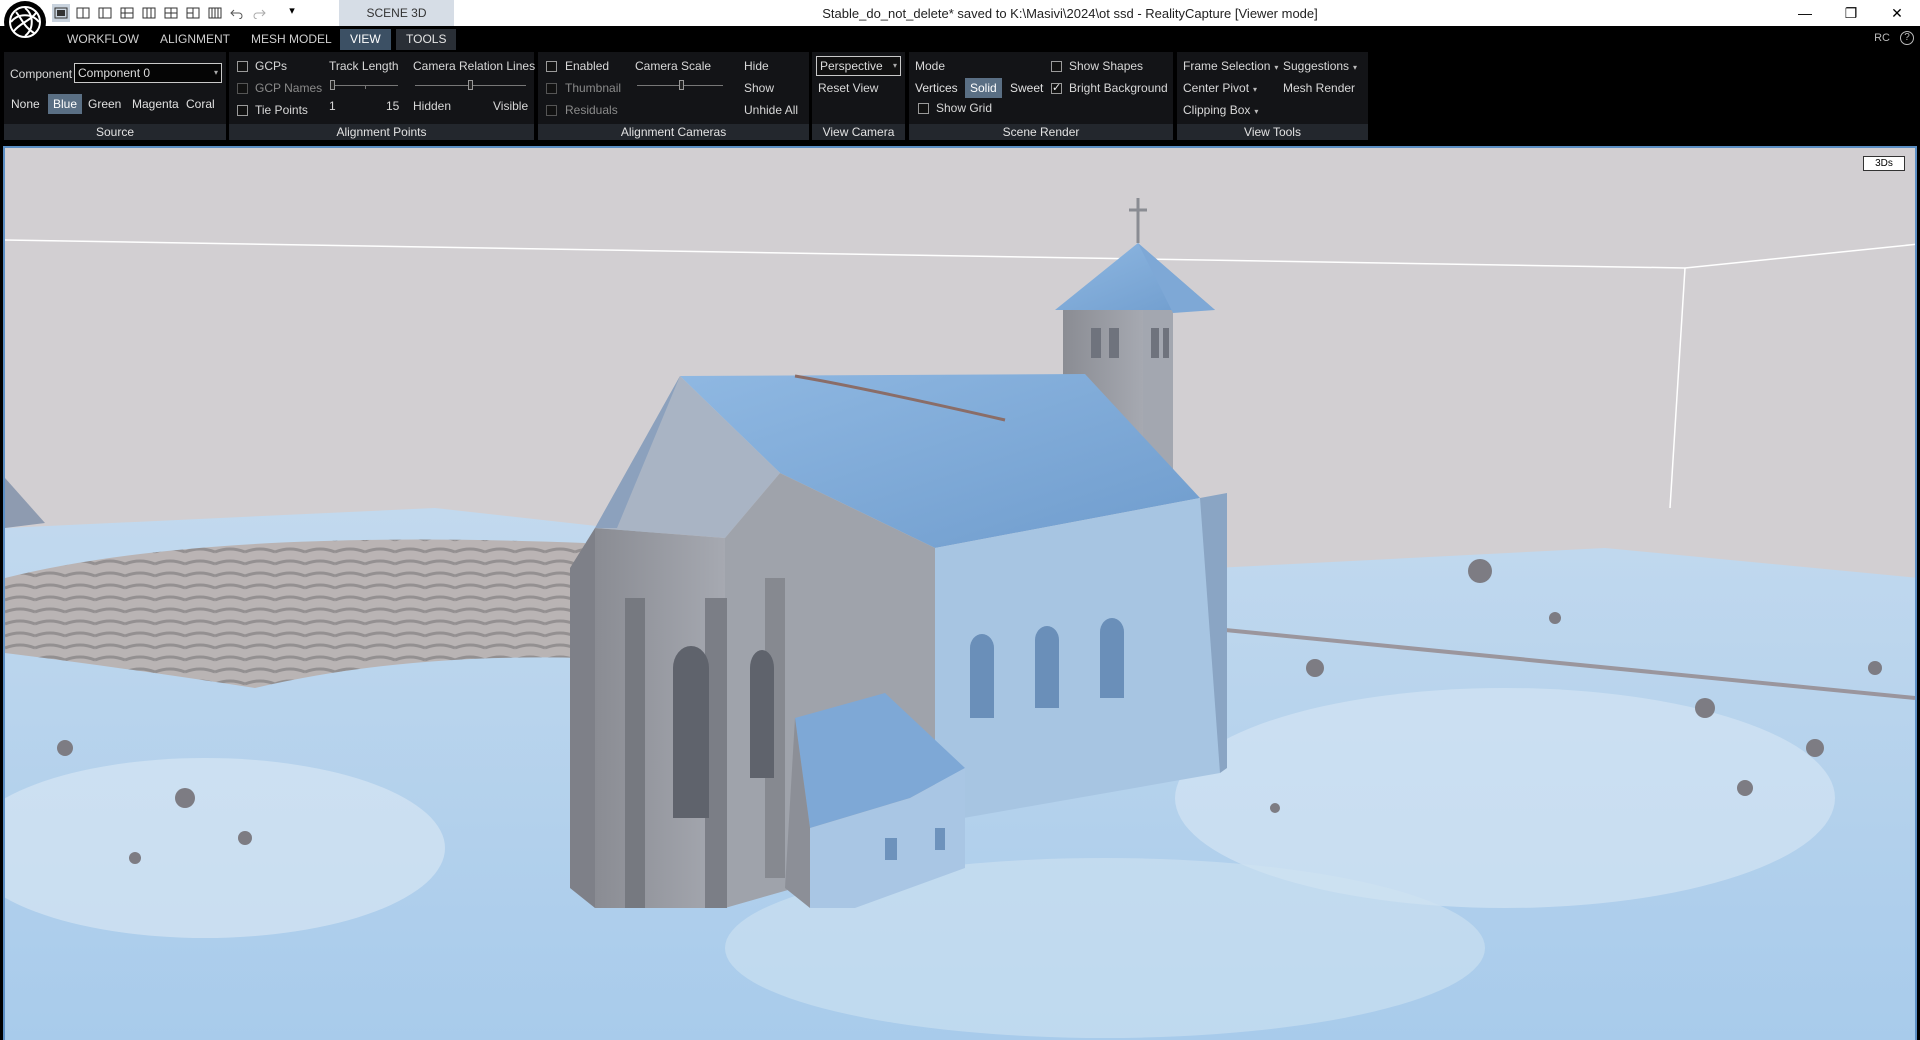 This screenshot has width=1920, height=1040. I want to click on bright-background-label: Bright Background, so click(1118, 88).